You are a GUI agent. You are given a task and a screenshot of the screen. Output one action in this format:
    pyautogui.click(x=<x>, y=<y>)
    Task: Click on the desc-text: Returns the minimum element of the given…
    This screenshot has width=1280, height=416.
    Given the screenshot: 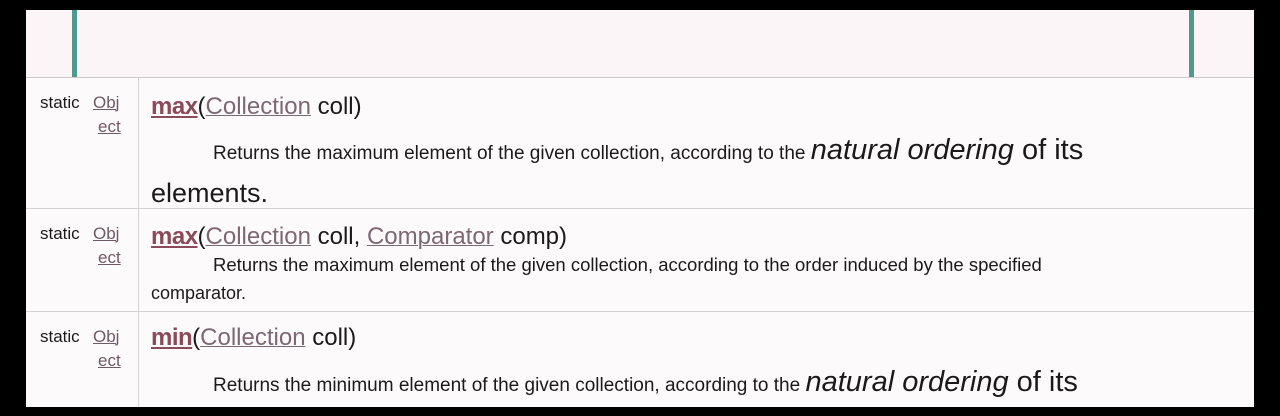 What is the action you would take?
    pyautogui.click(x=509, y=385)
    